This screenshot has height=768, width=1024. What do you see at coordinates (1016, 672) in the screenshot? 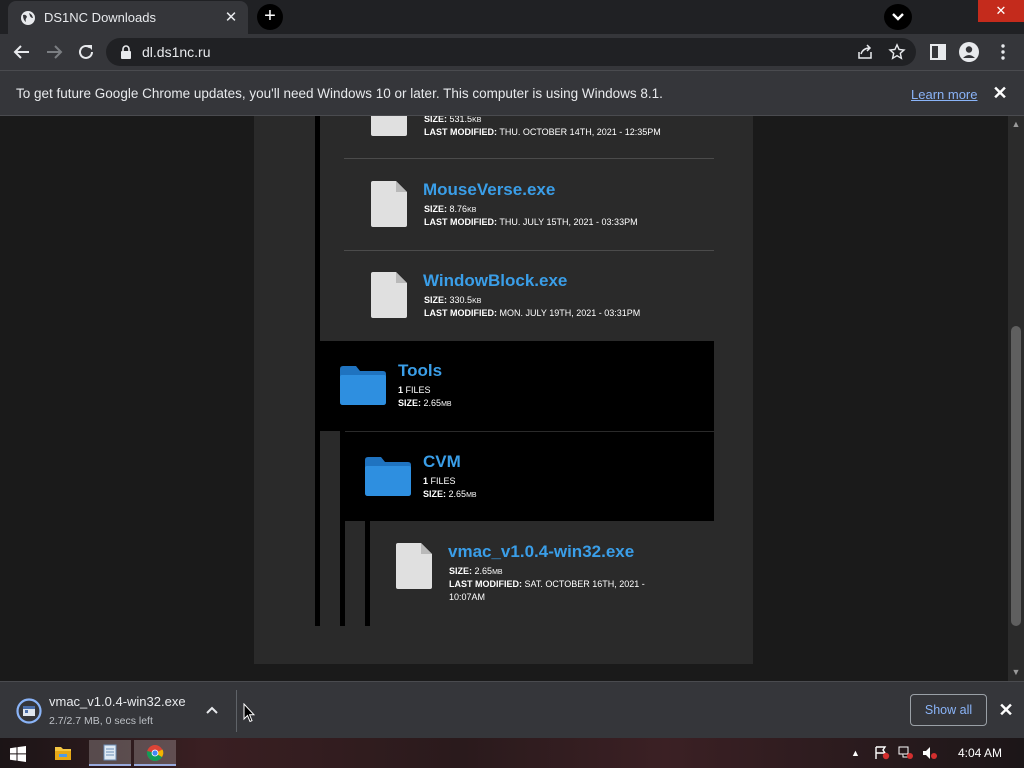
I see `scroll-down-icon: ▼` at bounding box center [1016, 672].